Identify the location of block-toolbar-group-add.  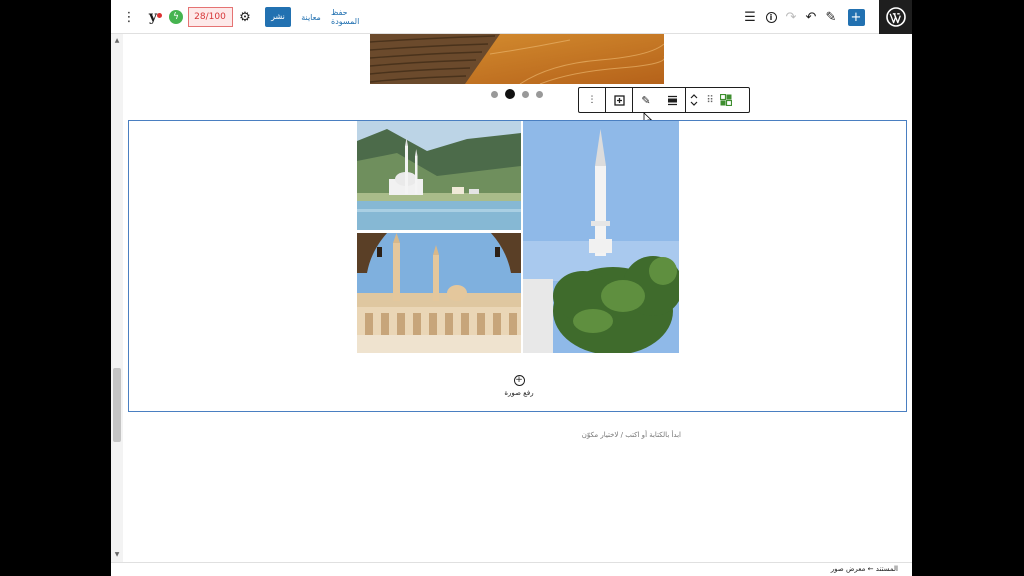
(619, 100).